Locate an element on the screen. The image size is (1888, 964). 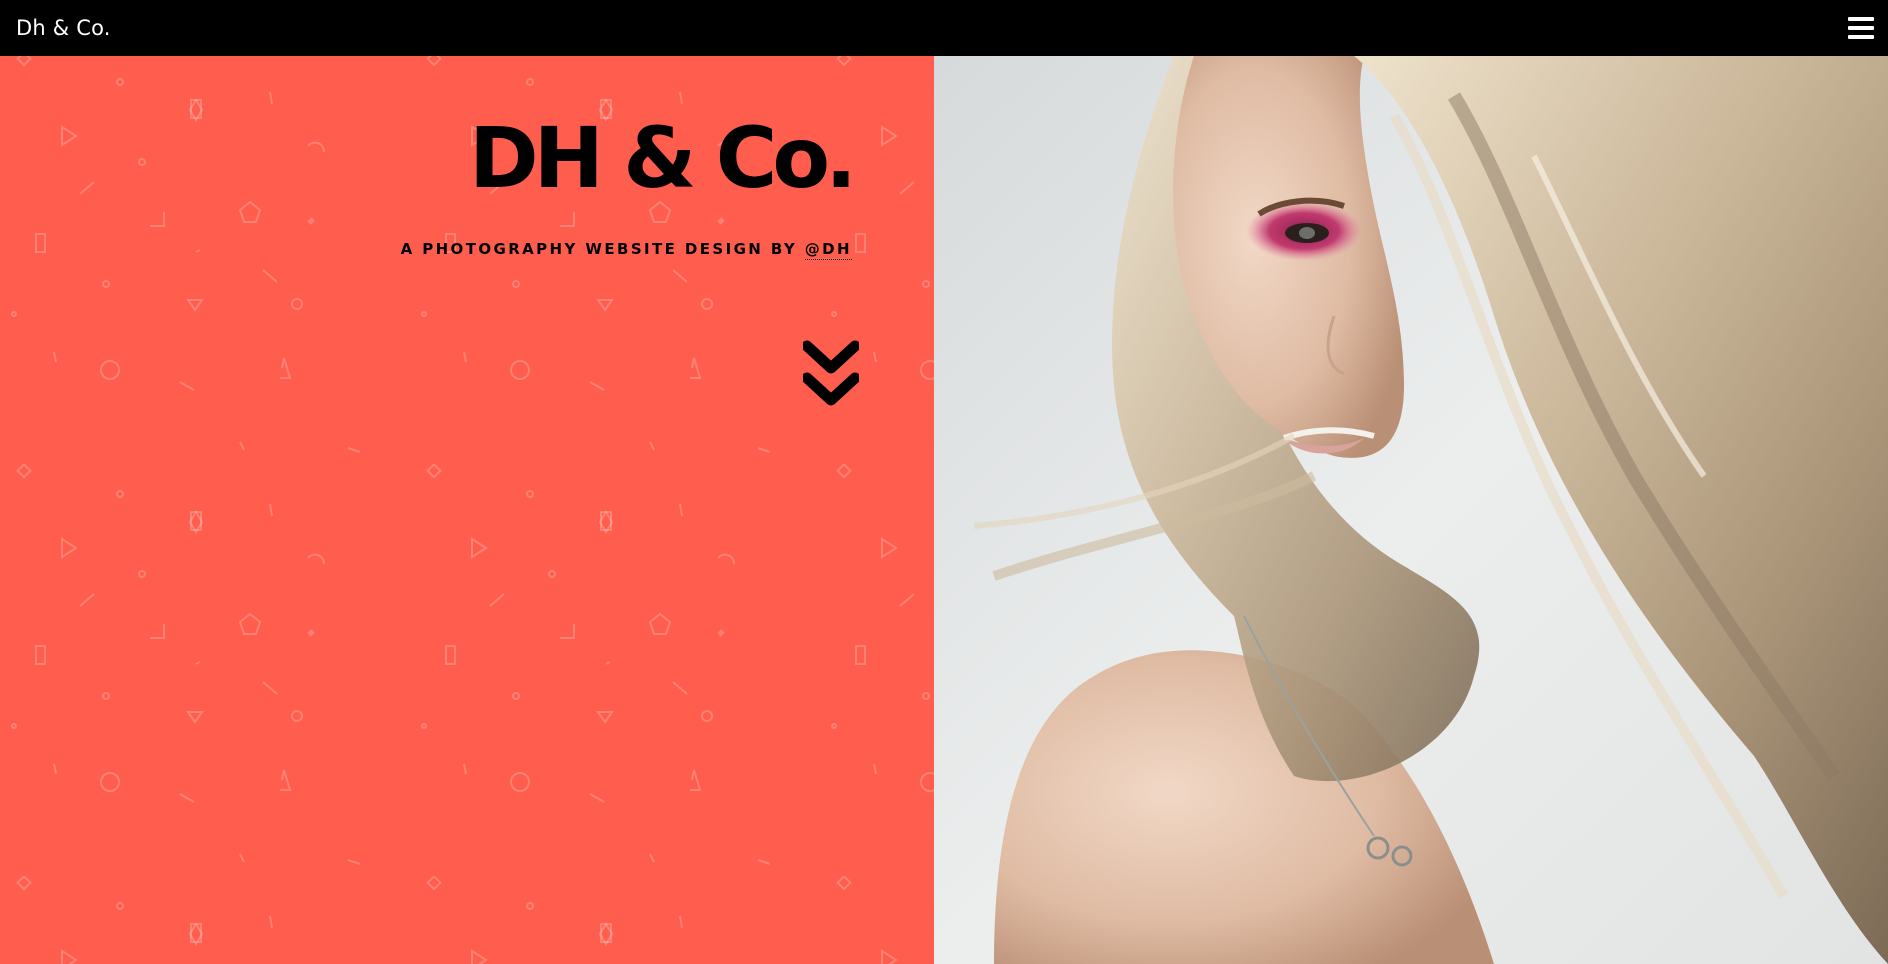
top-navigation-bar: Dh & Co. is located at coordinates (944, 28).